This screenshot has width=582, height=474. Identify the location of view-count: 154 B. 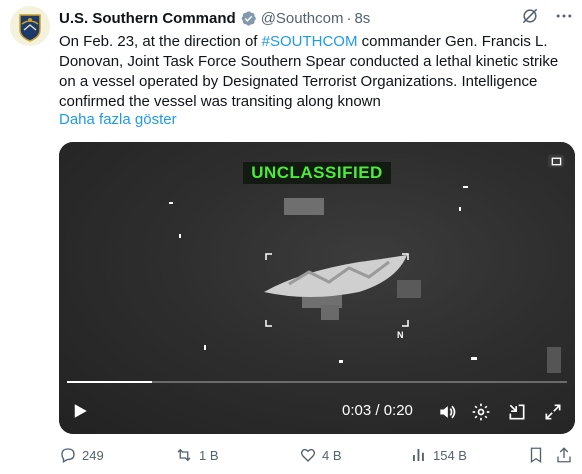
(450, 455).